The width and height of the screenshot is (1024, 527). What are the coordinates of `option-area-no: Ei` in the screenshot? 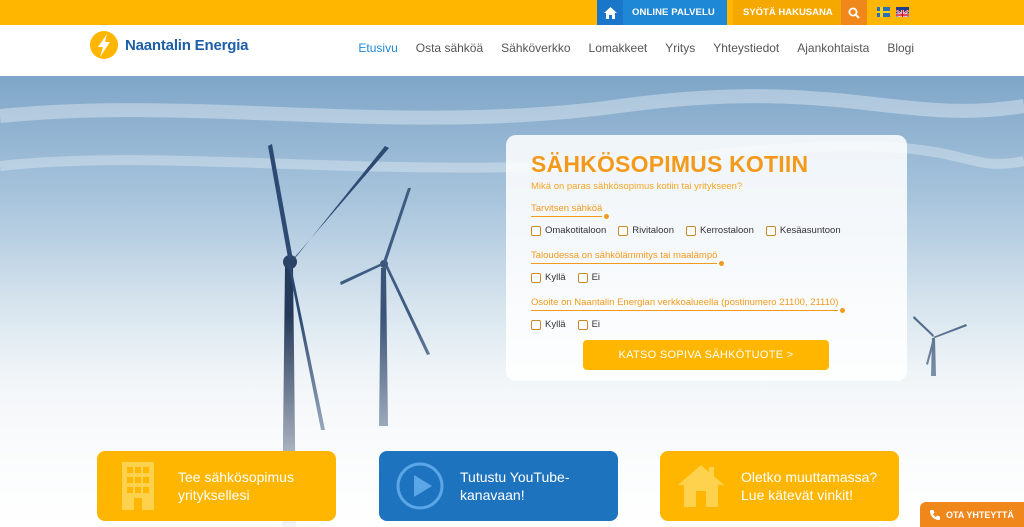 It's located at (589, 324).